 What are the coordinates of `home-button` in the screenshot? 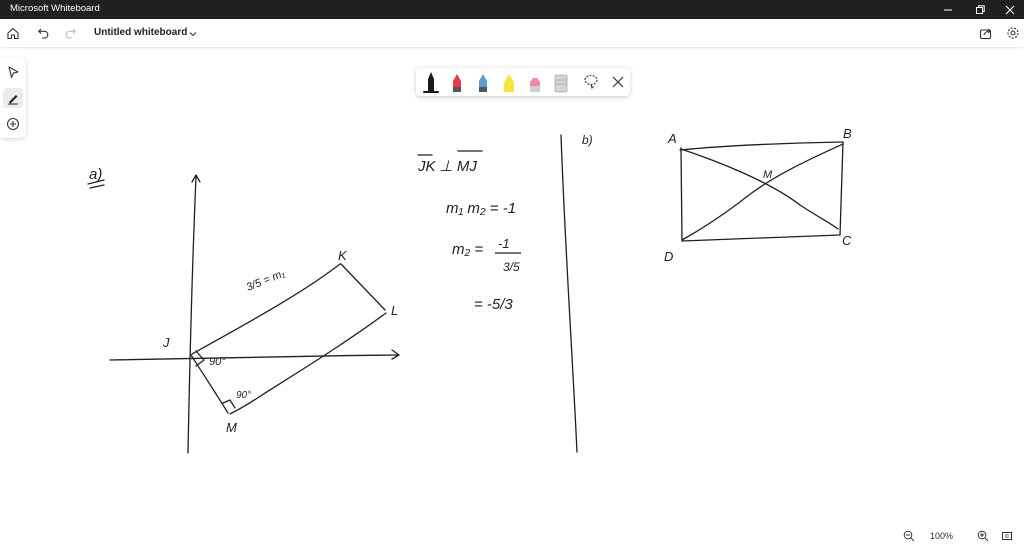 It's located at (13, 33).